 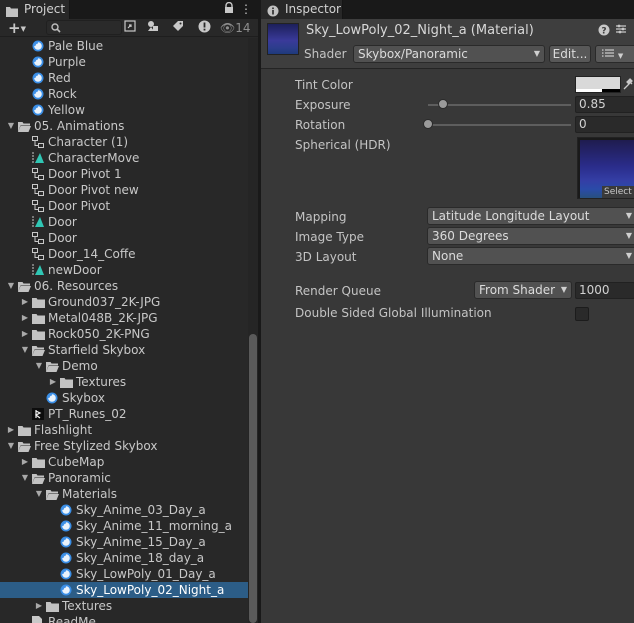 What do you see at coordinates (124, 190) in the screenshot?
I see `tree-asset-row: Door Pivot new` at bounding box center [124, 190].